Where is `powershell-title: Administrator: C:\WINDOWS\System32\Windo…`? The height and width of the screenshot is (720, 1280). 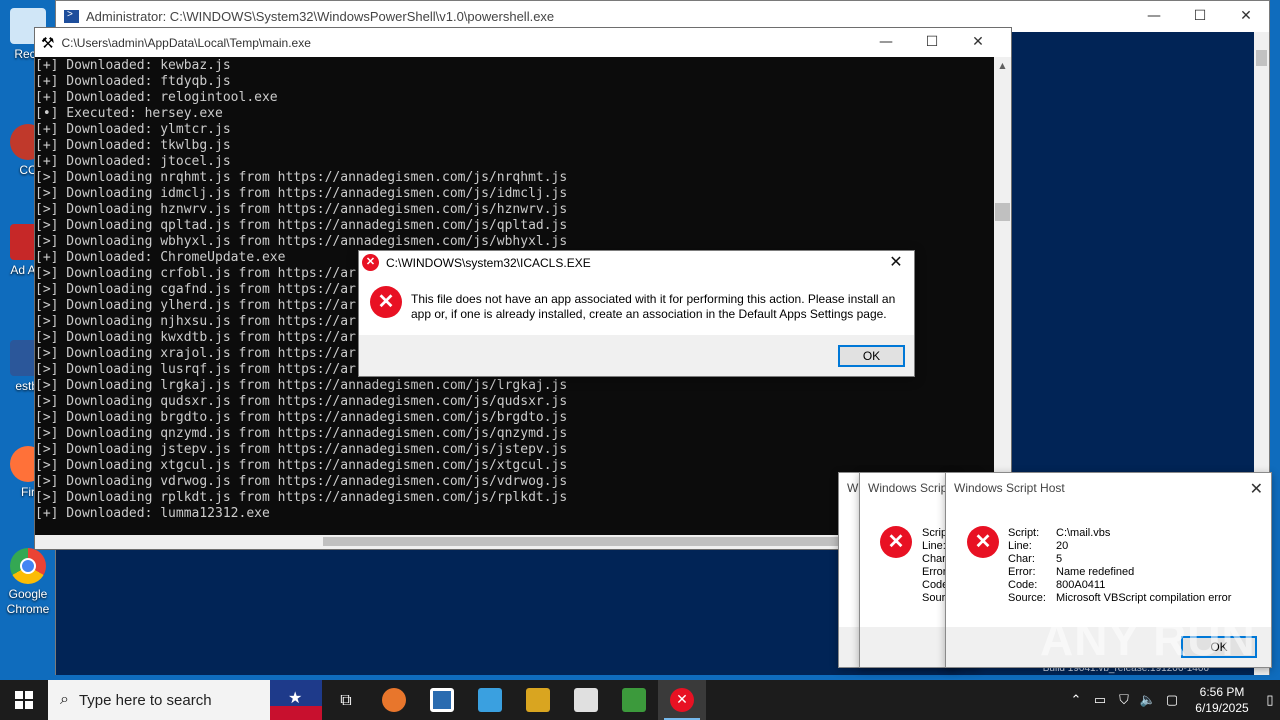 powershell-title: Administrator: C:\WINDOWS\System32\Windo… is located at coordinates (320, 16).